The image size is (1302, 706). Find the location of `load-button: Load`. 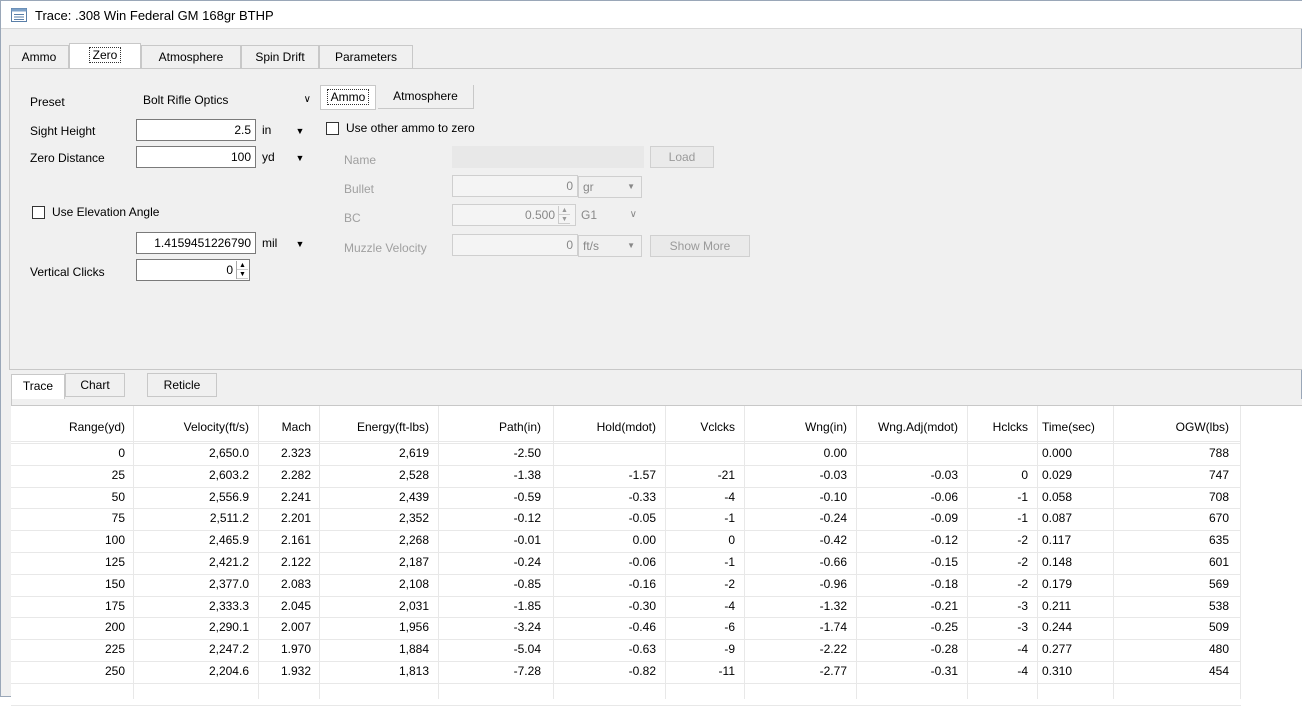

load-button: Load is located at coordinates (682, 157).